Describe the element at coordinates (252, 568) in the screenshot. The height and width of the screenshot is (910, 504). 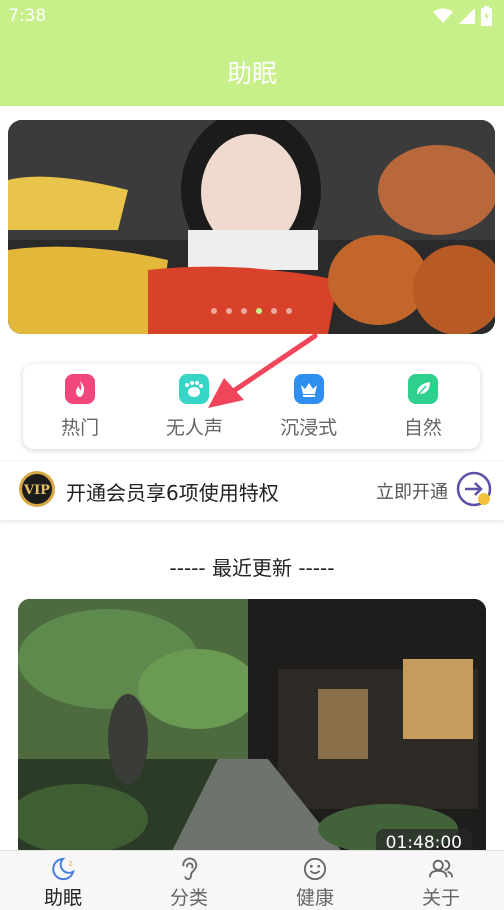
I see `section-title: ----- 最近更新 -----` at that location.